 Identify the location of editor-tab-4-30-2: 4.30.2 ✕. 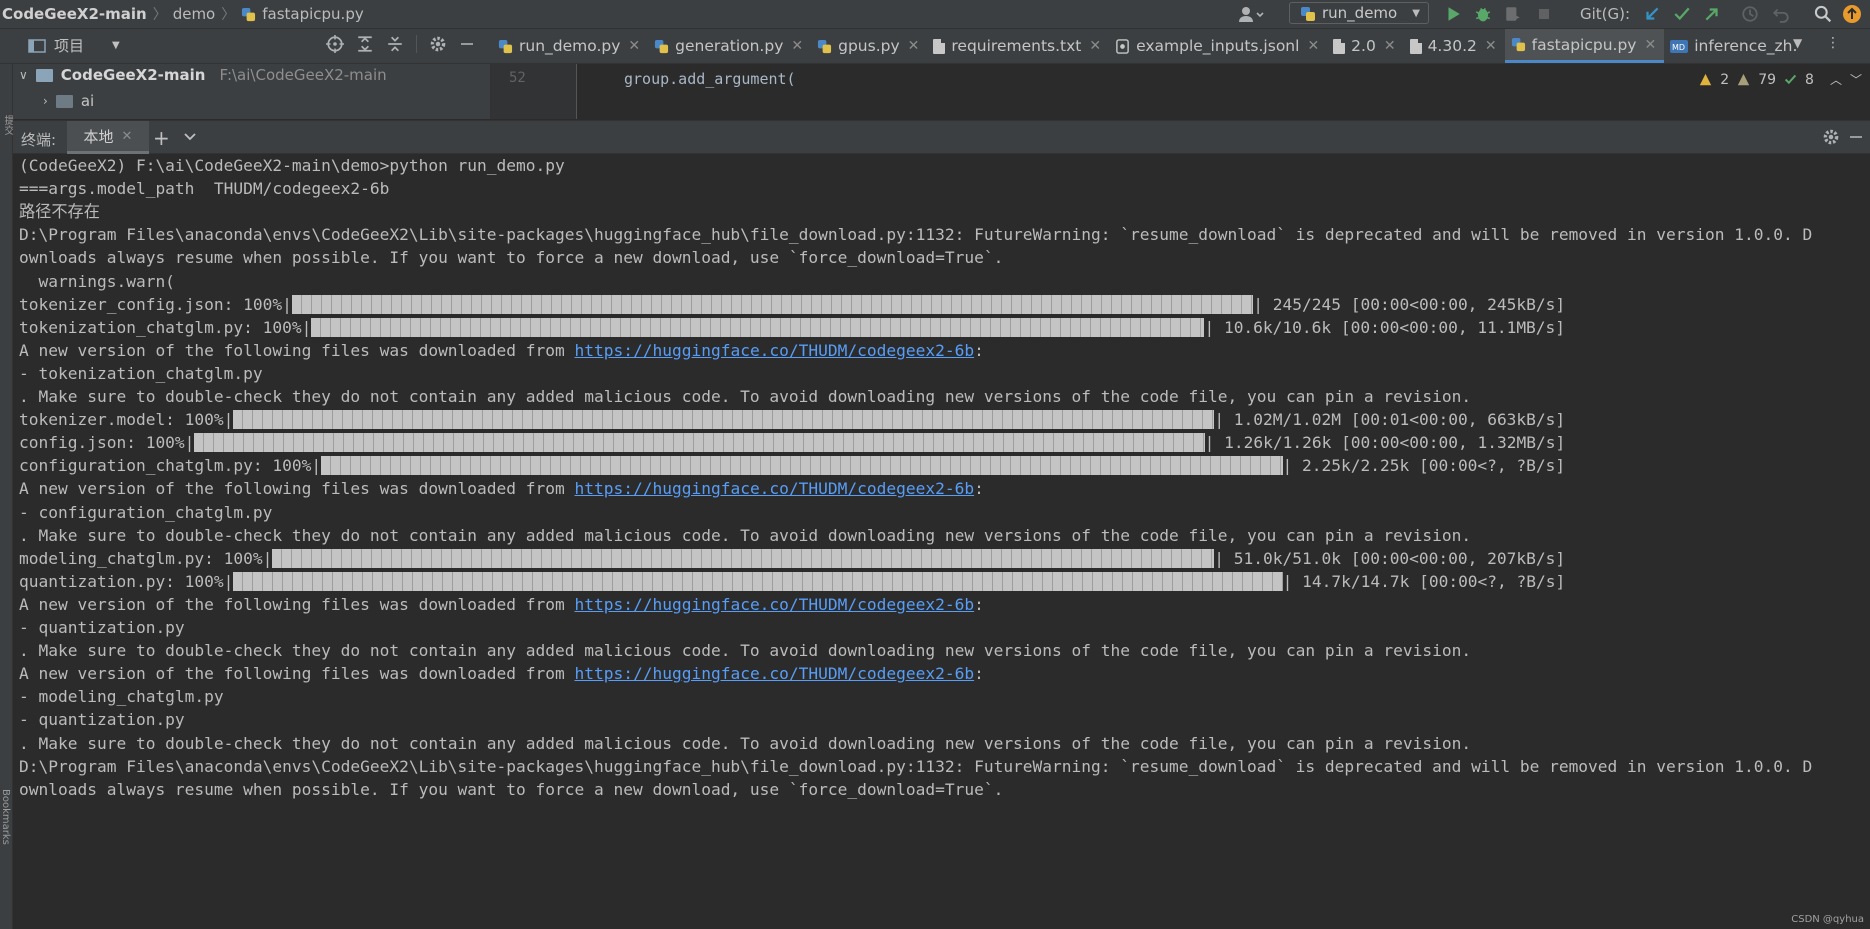
(1454, 46).